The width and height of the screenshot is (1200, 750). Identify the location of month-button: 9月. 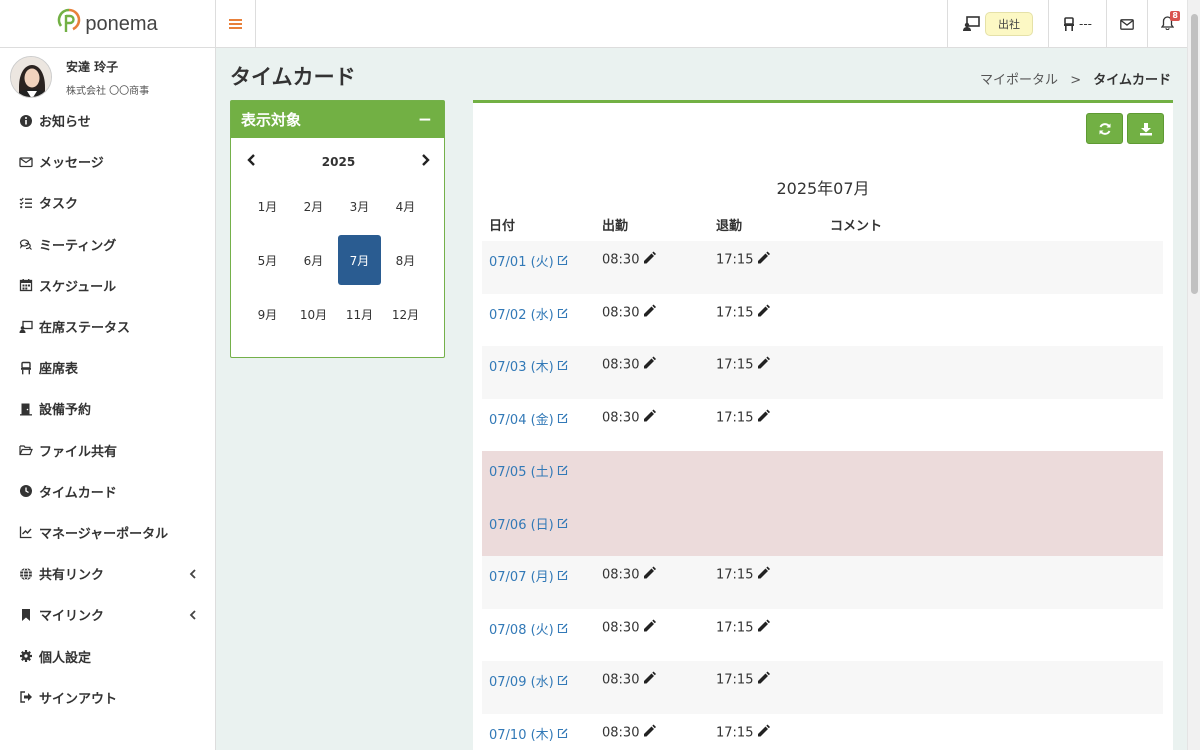
(267, 314).